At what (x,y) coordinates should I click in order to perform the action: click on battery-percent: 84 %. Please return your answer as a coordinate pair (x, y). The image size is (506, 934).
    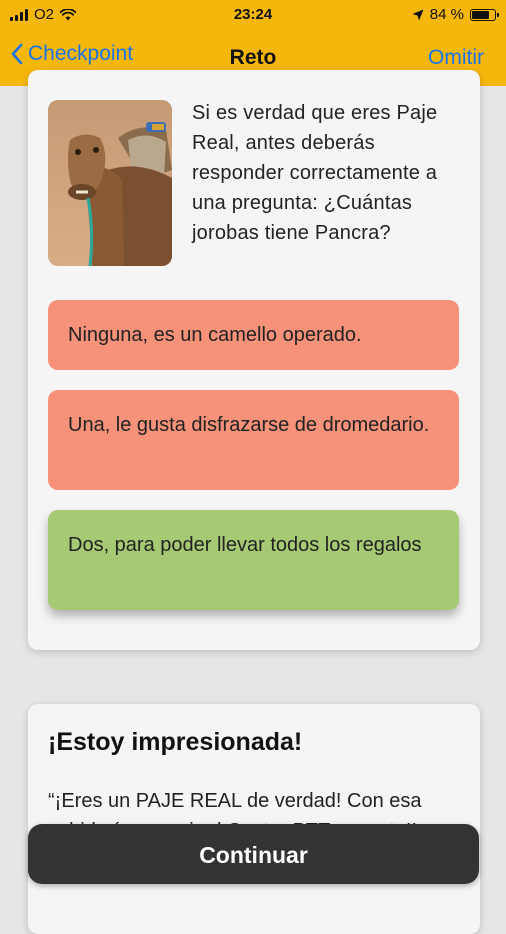
    Looking at the image, I should click on (446, 14).